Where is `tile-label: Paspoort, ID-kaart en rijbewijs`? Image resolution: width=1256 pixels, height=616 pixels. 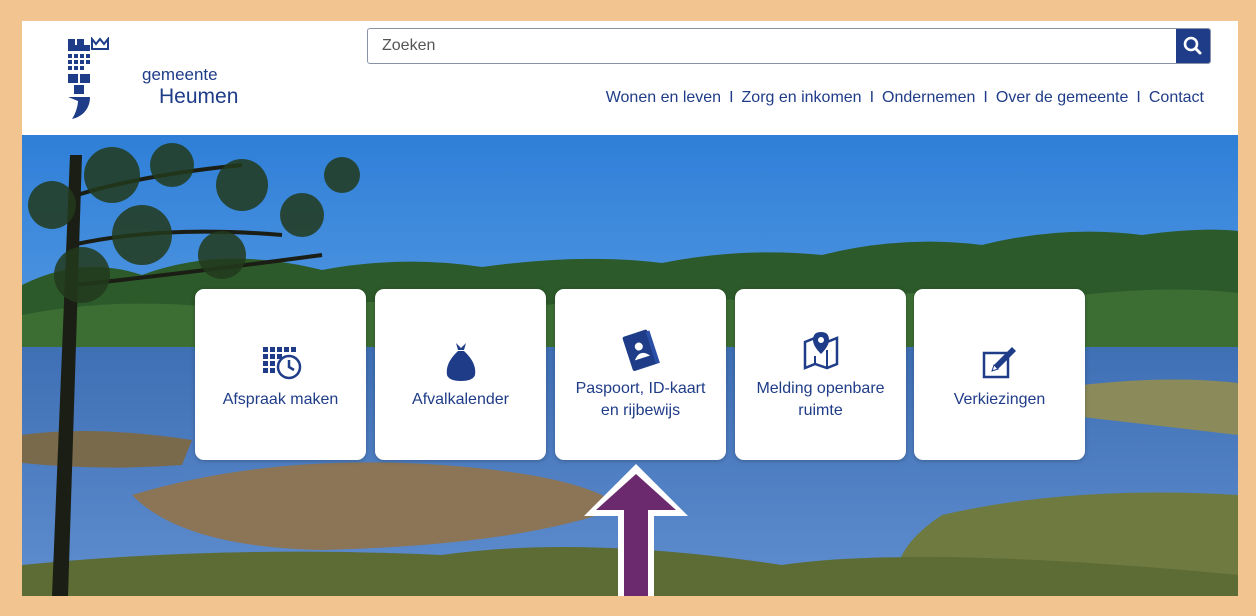 tile-label: Paspoort, ID-kaart en rijbewijs is located at coordinates (640, 399).